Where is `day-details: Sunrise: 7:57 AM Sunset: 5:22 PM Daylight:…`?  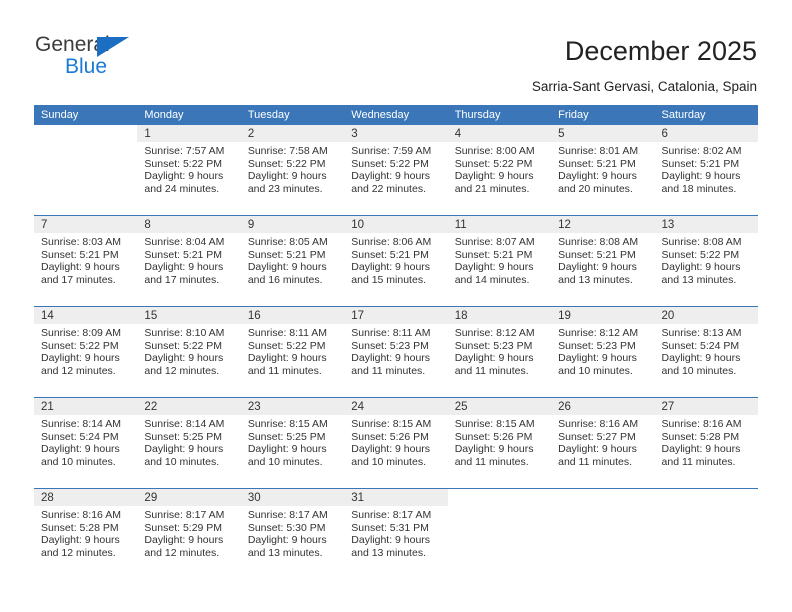 day-details: Sunrise: 7:57 AM Sunset: 5:22 PM Daylight:… is located at coordinates (188, 168).